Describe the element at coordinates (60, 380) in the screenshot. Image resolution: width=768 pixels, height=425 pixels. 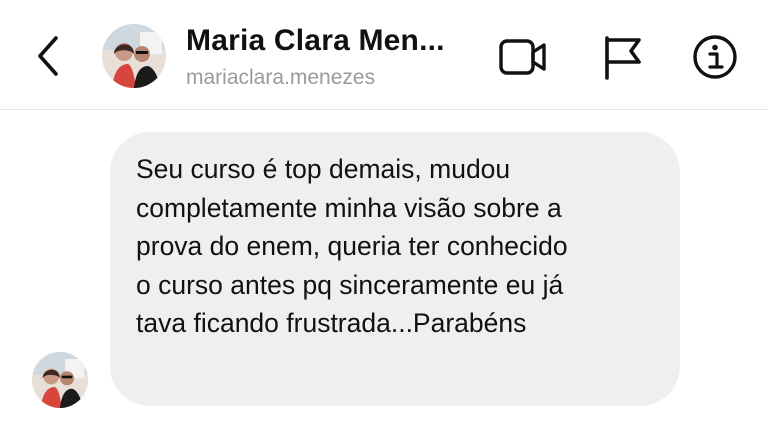
I see `sender-avatar` at that location.